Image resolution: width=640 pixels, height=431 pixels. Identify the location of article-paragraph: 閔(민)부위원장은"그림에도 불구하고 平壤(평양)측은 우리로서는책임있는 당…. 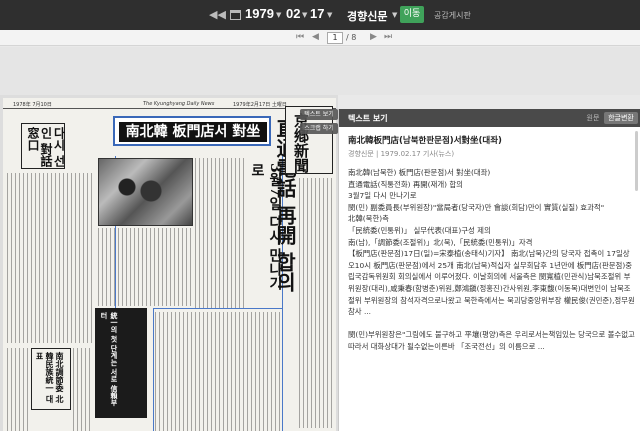
(491, 340).